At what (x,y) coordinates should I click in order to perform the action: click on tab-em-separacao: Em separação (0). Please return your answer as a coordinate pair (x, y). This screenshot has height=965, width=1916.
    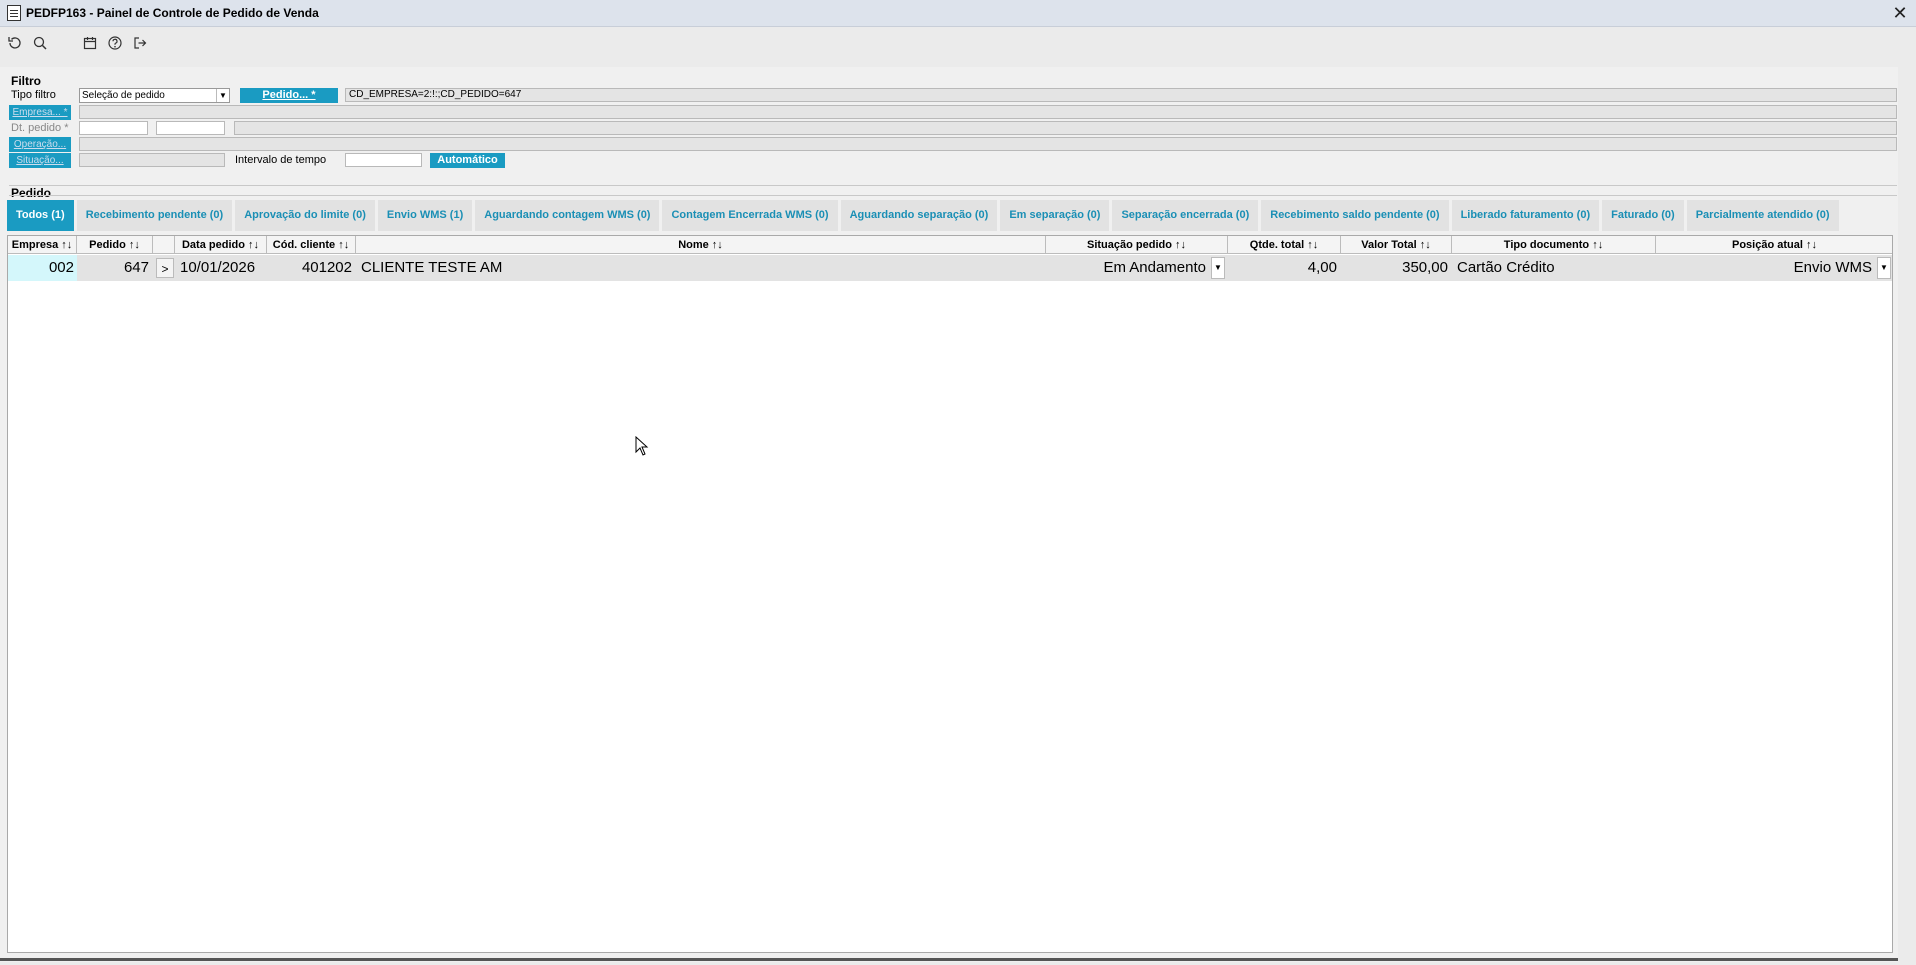
    Looking at the image, I should click on (1055, 215).